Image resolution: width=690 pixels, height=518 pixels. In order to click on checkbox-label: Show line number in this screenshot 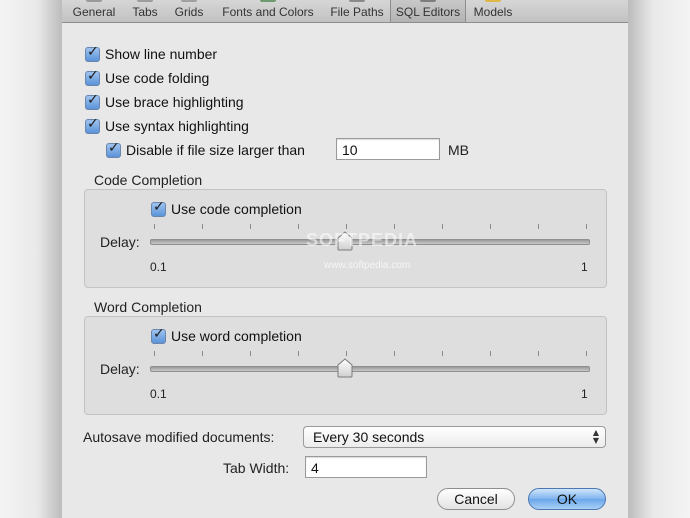, I will do `click(161, 54)`.